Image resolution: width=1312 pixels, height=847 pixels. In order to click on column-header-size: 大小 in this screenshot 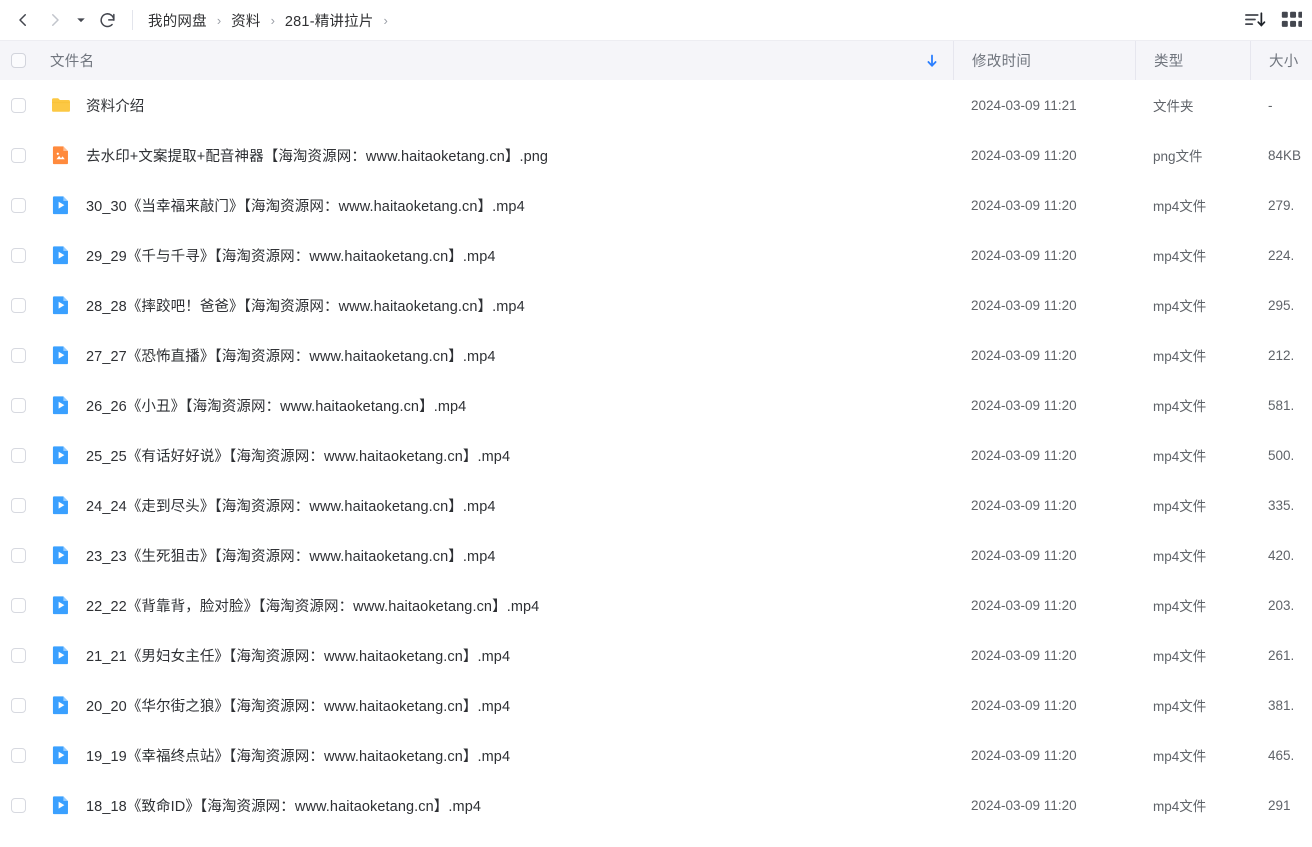, I will do `click(1281, 60)`.